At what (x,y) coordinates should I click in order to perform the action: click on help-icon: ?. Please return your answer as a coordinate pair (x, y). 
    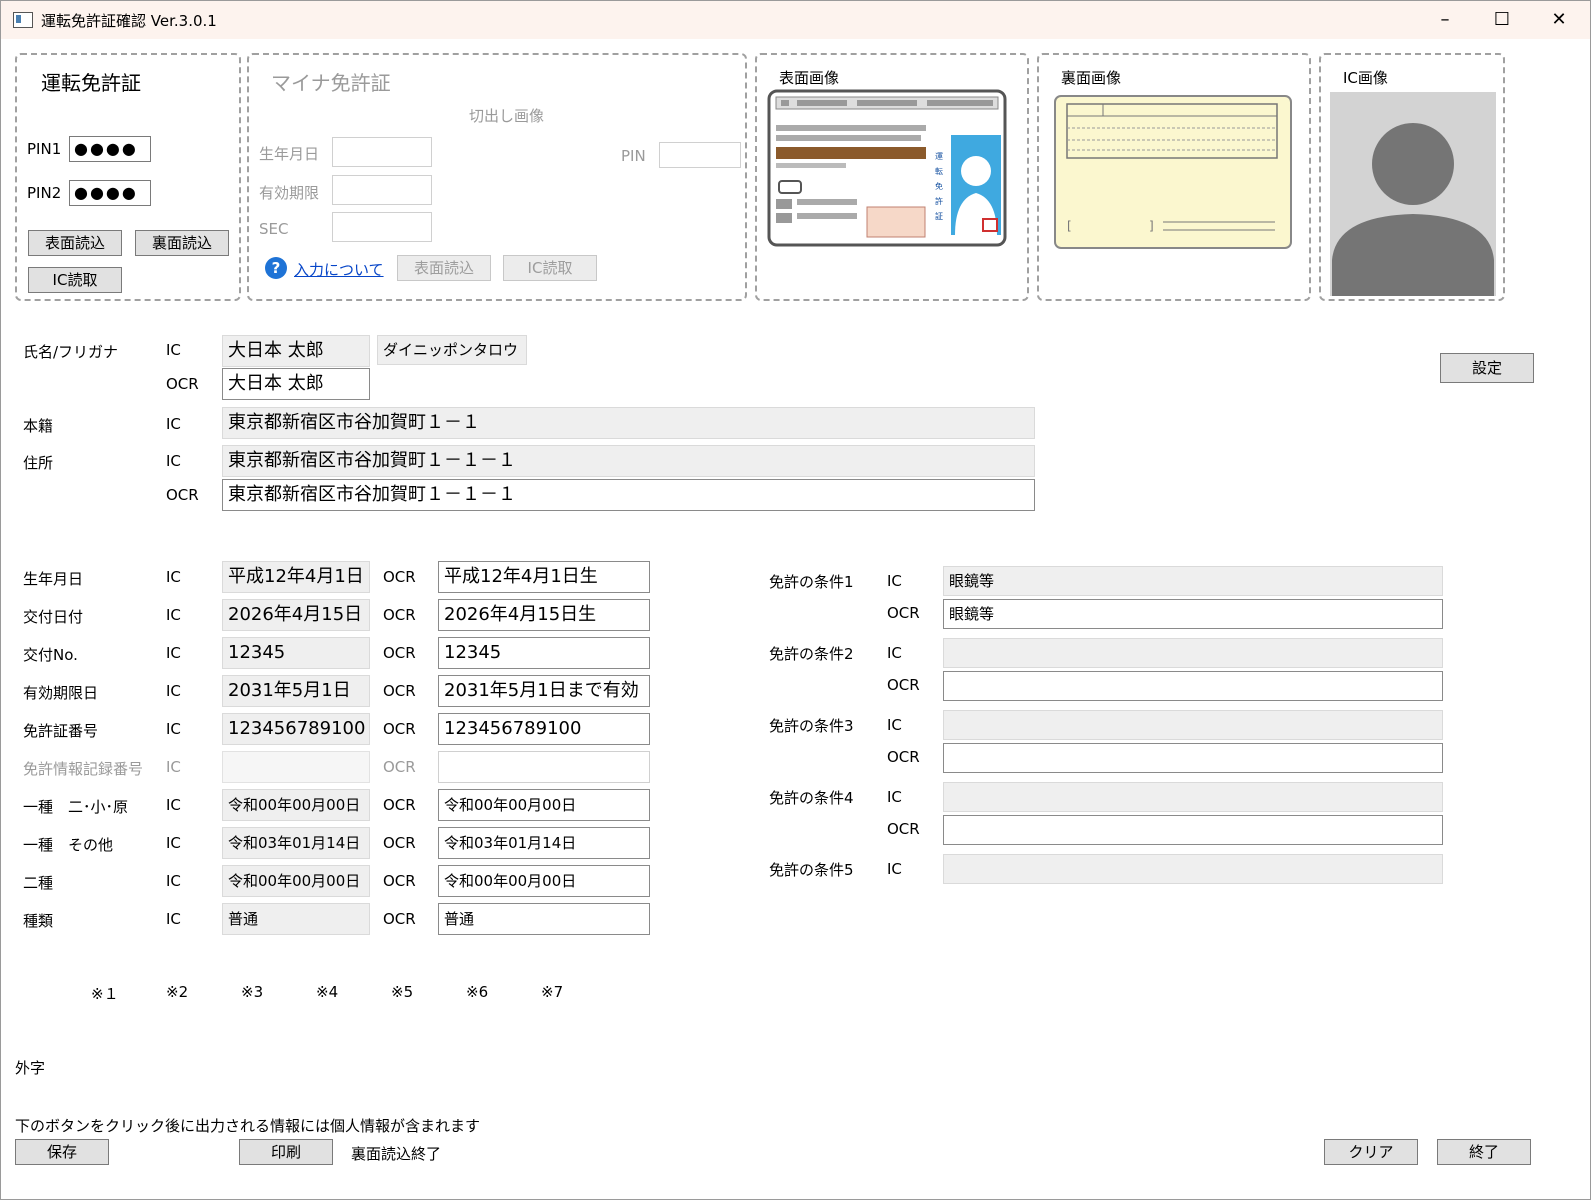
    Looking at the image, I should click on (276, 268).